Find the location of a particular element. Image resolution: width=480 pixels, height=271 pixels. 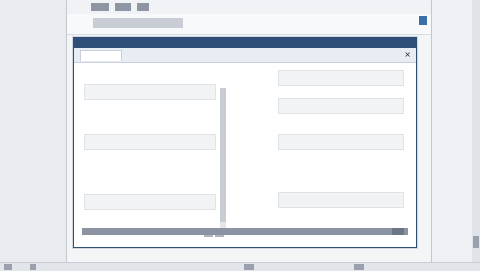

left-scrollbar is located at coordinates (223, 161).